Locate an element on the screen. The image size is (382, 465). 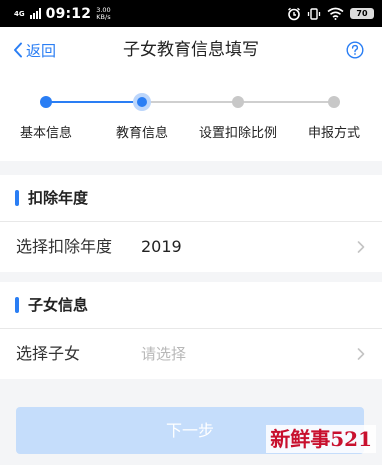
network-type: 4G is located at coordinates (19, 13).